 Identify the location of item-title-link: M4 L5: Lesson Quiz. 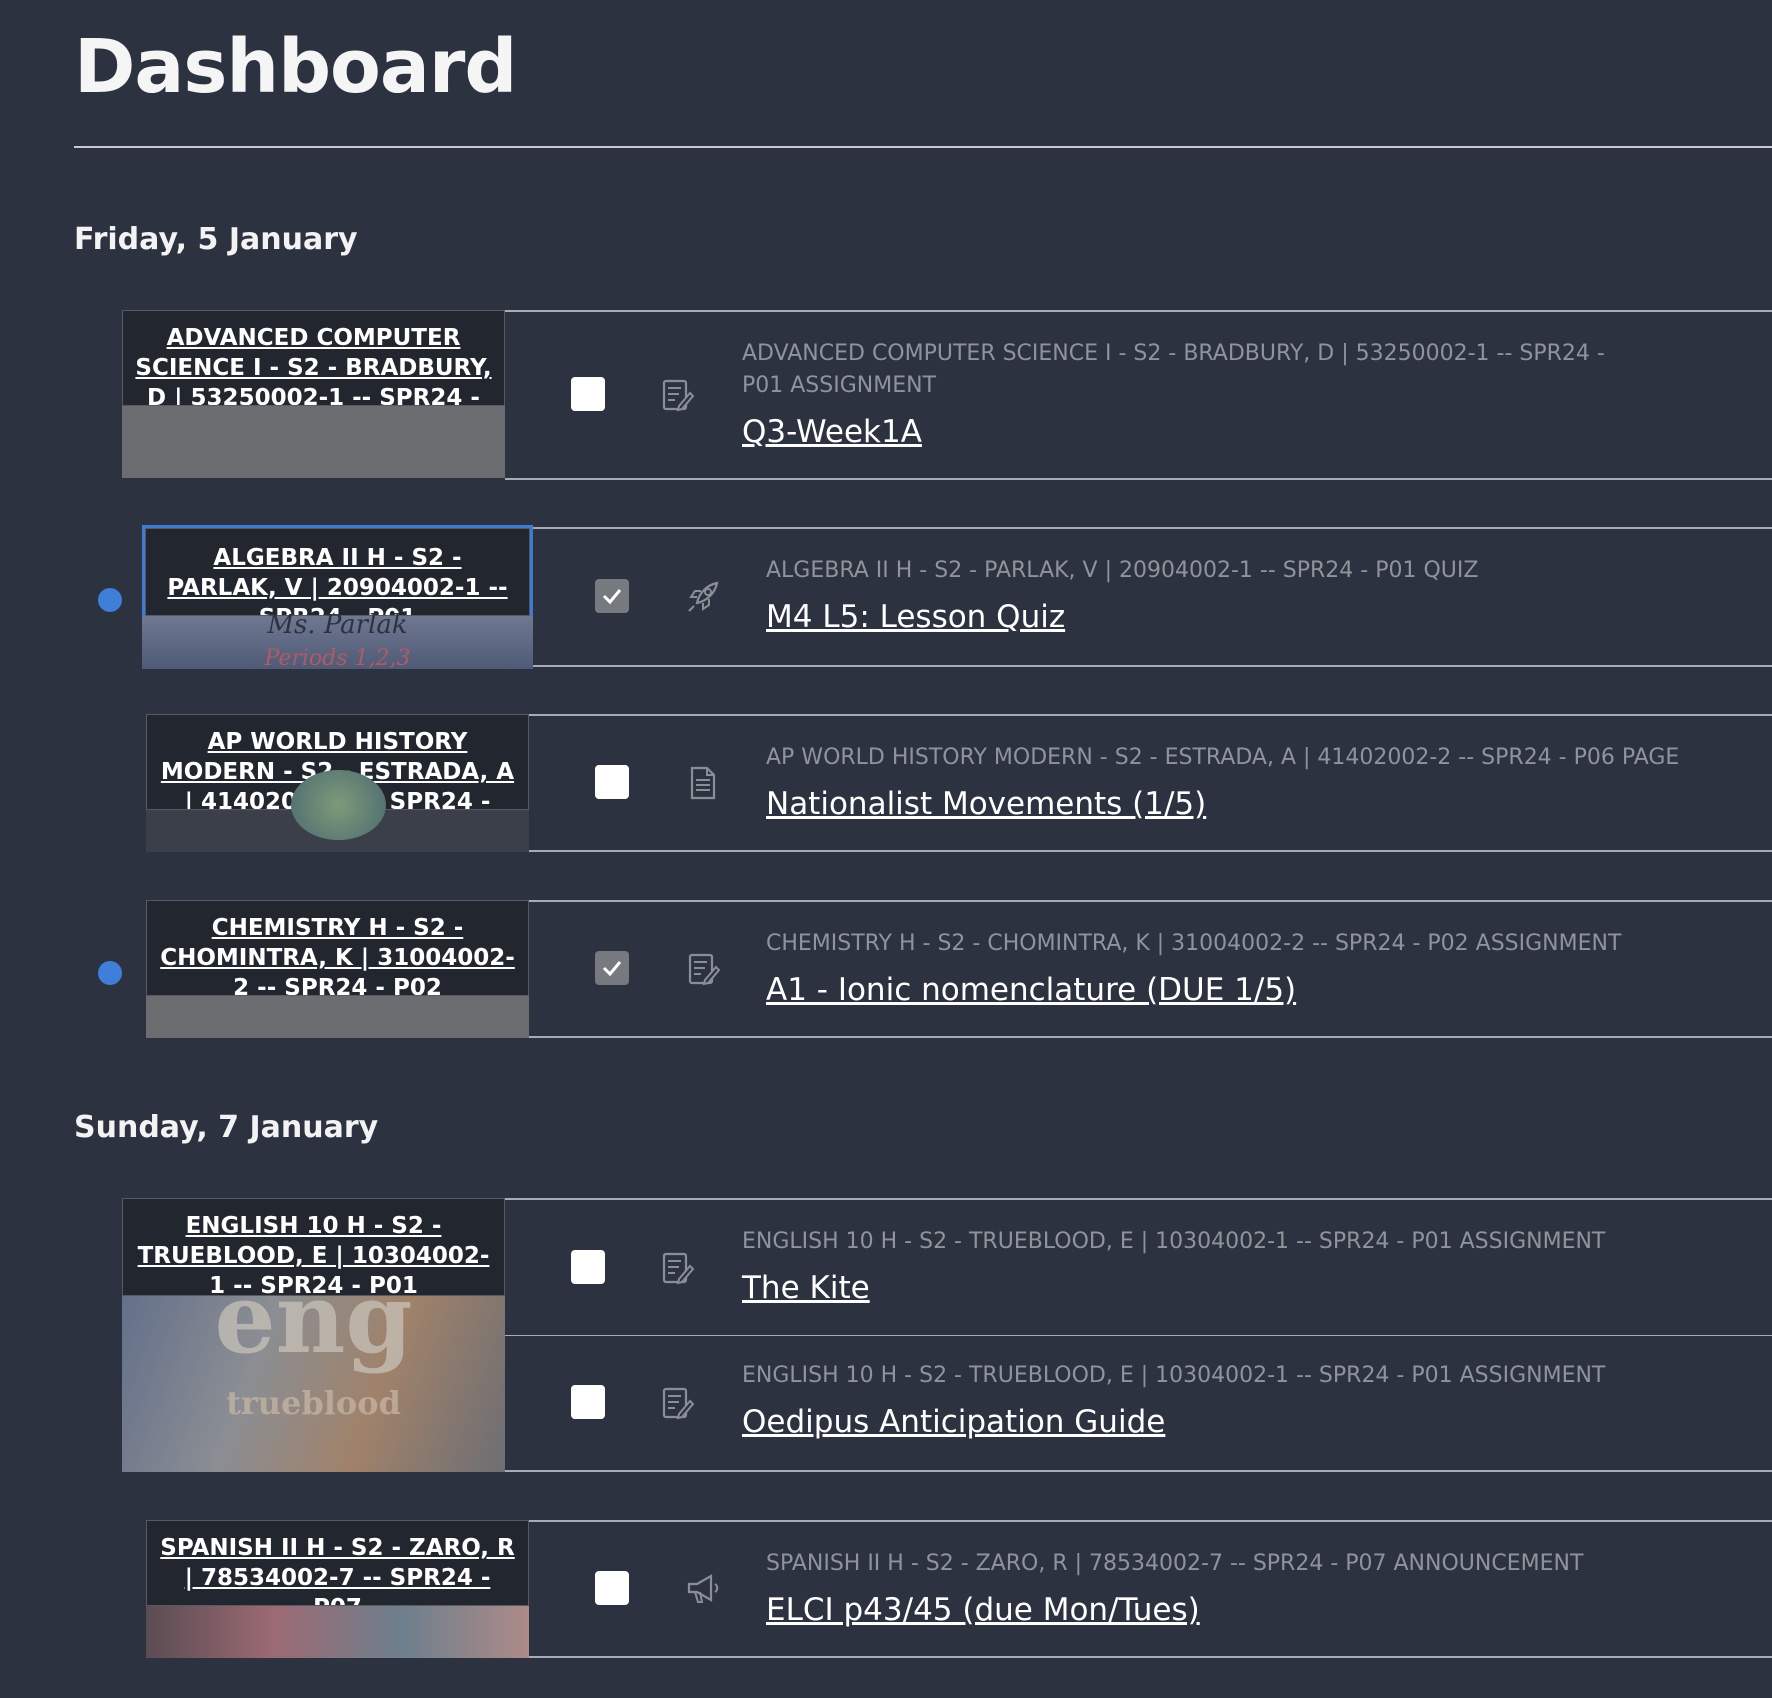
(915, 617).